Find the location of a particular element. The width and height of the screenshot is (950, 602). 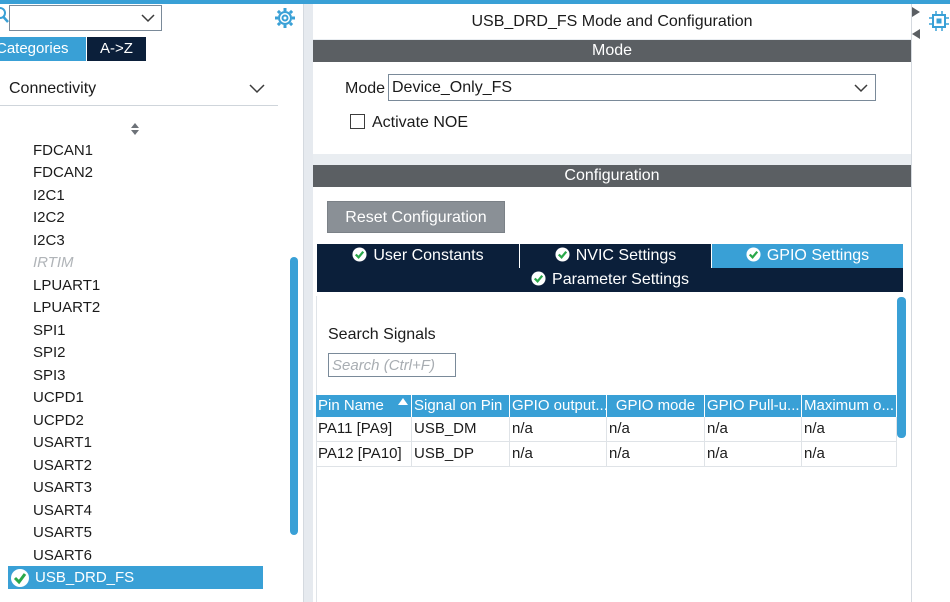

peripheral-item: SPI2 is located at coordinates (49, 353).